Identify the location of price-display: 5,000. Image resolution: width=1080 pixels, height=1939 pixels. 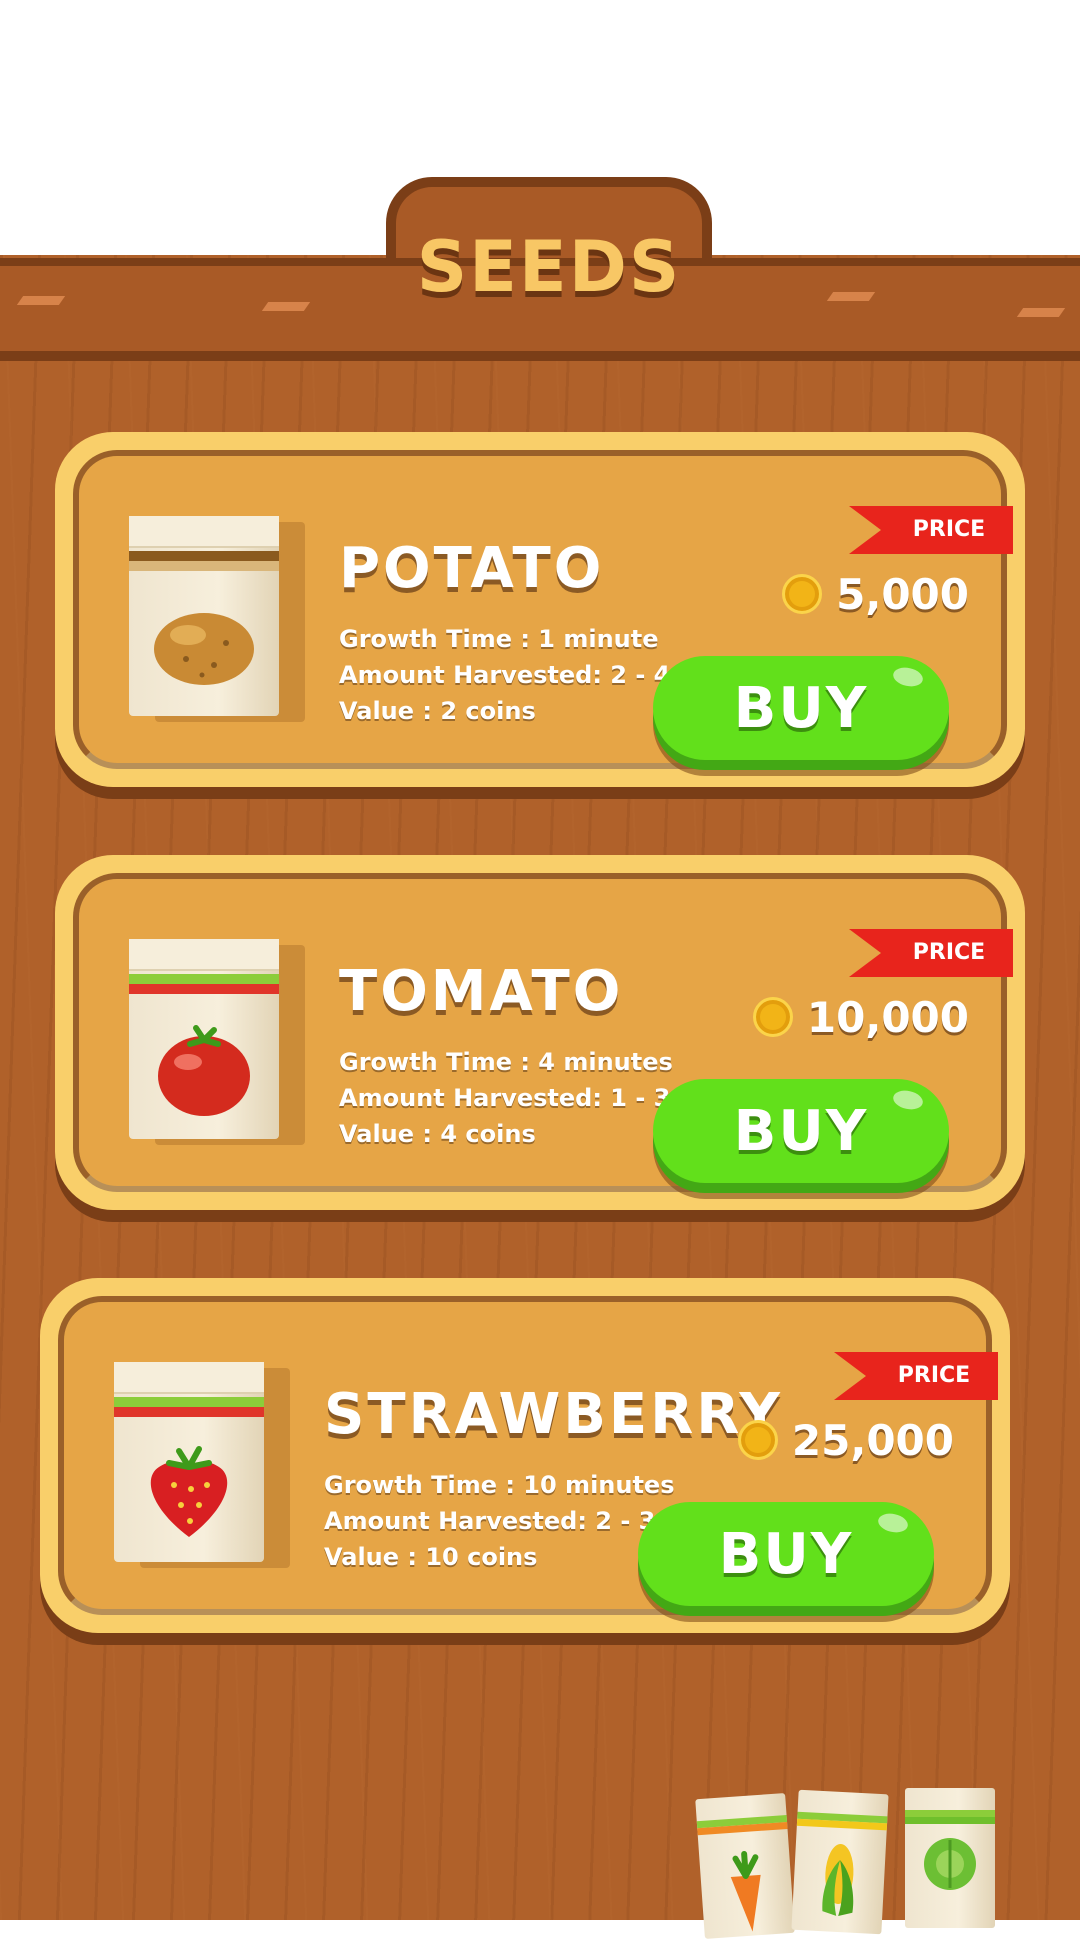
(875, 594).